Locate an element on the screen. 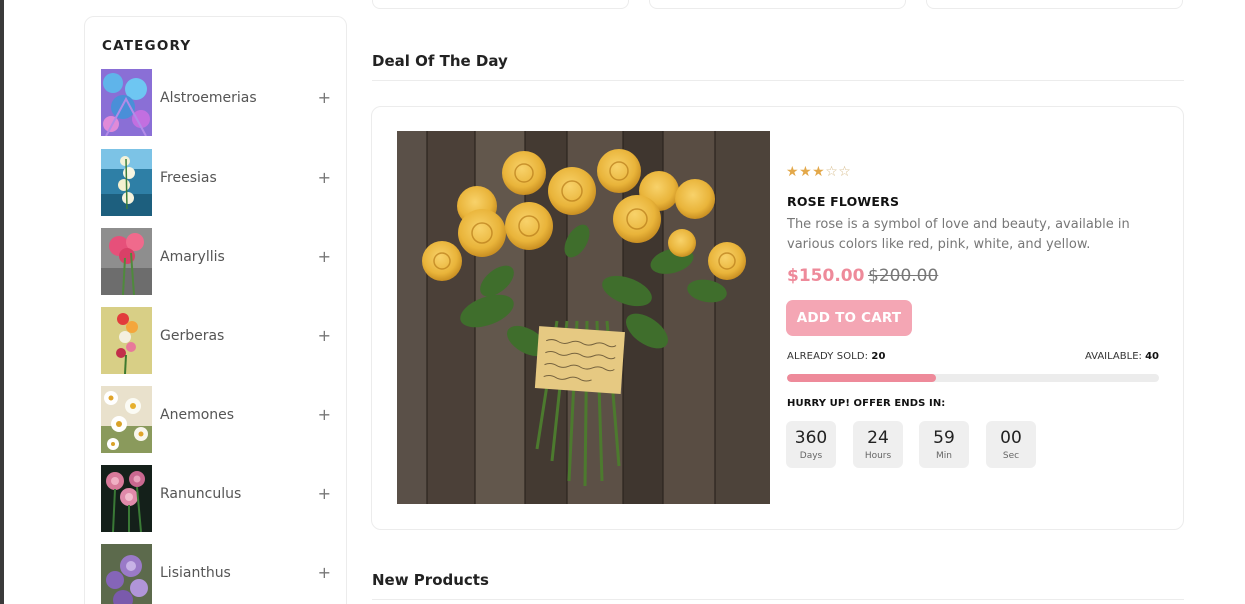 This screenshot has width=1245, height=604. countdown-seconds: 00 Sec is located at coordinates (1011, 444).